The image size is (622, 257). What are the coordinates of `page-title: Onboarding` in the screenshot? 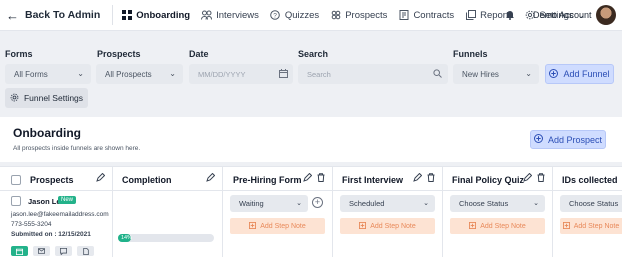 It's located at (47, 133).